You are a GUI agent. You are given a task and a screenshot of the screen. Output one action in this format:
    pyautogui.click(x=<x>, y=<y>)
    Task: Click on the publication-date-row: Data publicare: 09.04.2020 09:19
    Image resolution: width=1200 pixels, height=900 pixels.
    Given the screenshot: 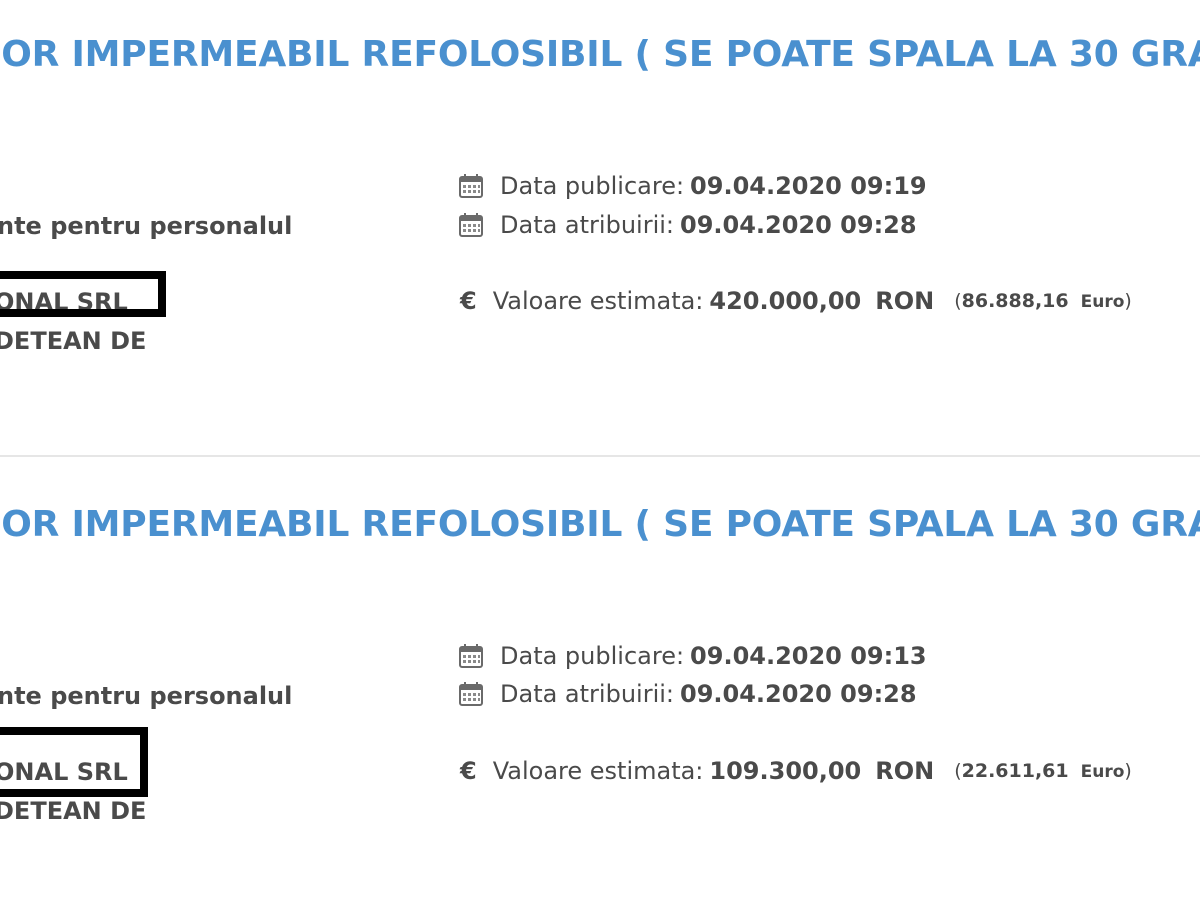 What is the action you would take?
    pyautogui.click(x=692, y=186)
    